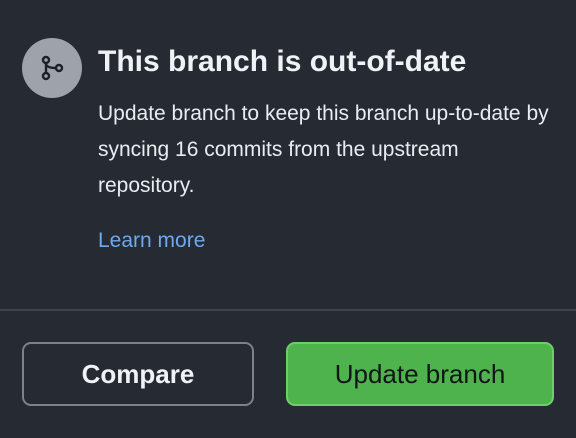  Describe the element at coordinates (282, 61) in the screenshot. I see `notice-title: This branch is out-of-date` at that location.